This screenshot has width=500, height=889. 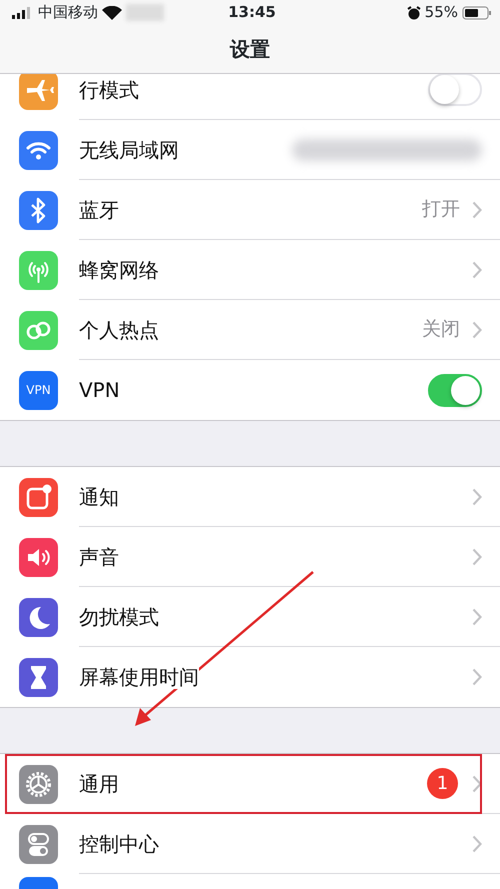 I want to click on page-title: 设置, so click(x=250, y=49).